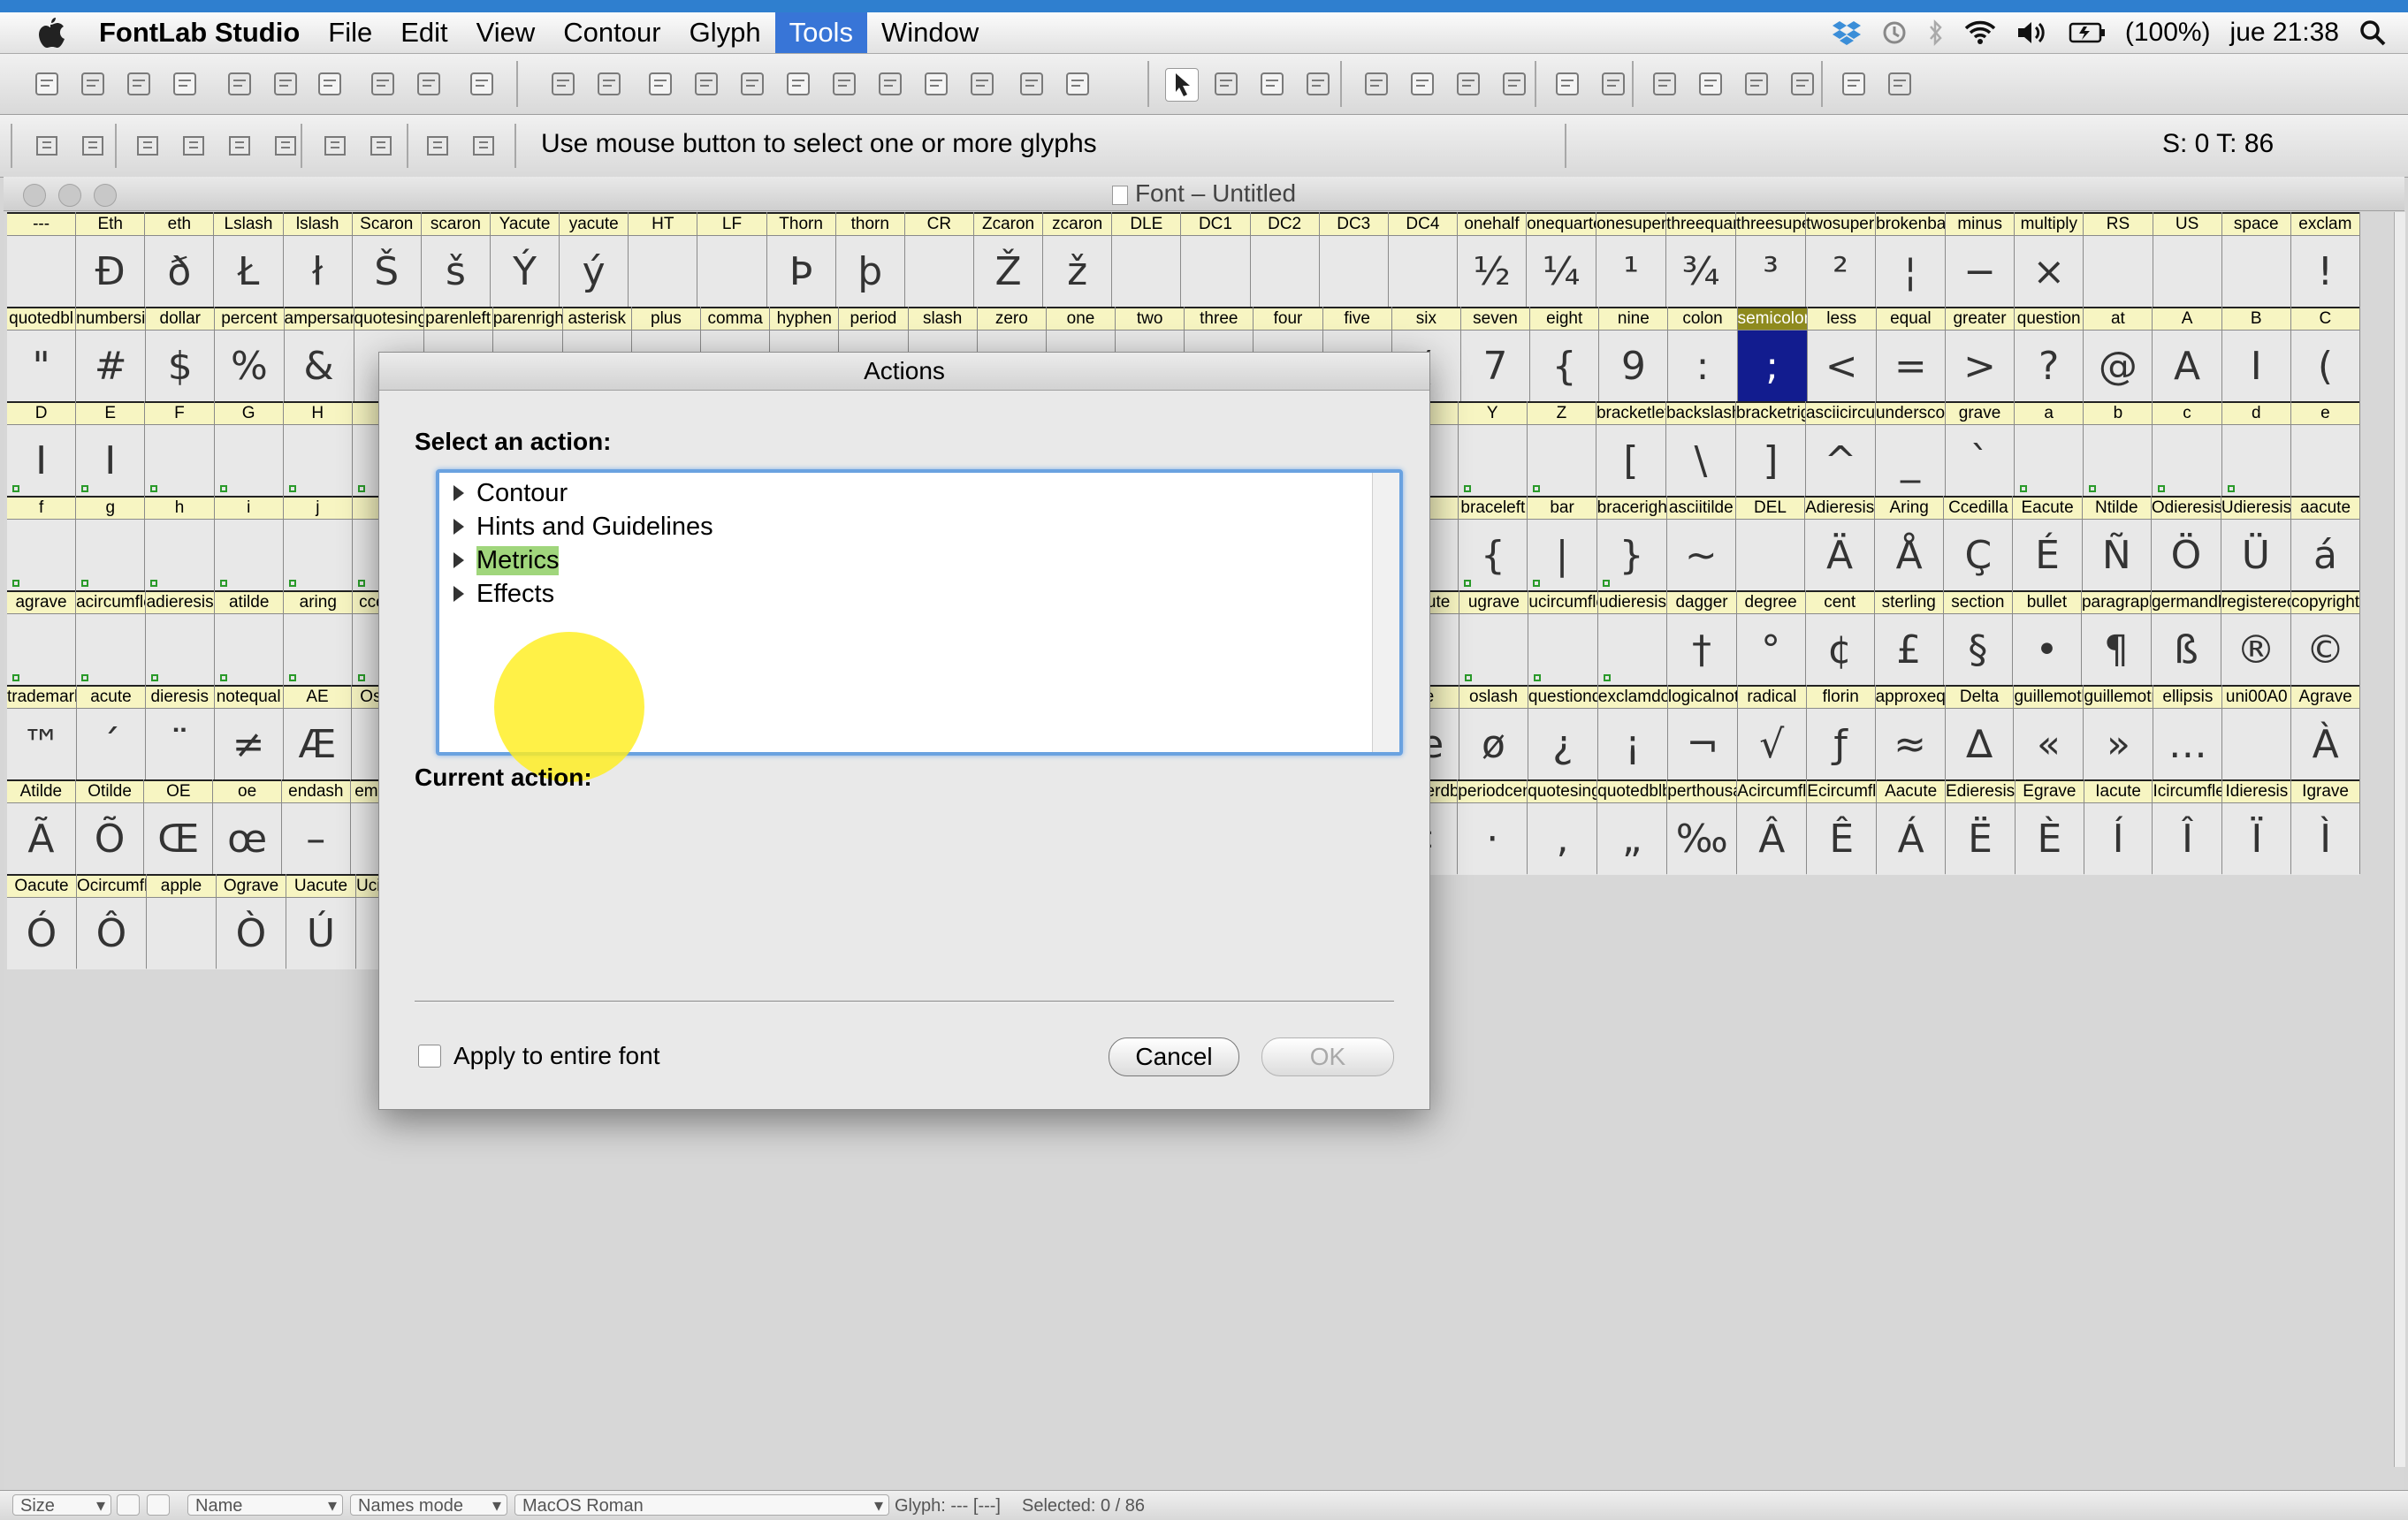 The image size is (2408, 1520). I want to click on classes-icon, so click(845, 84).